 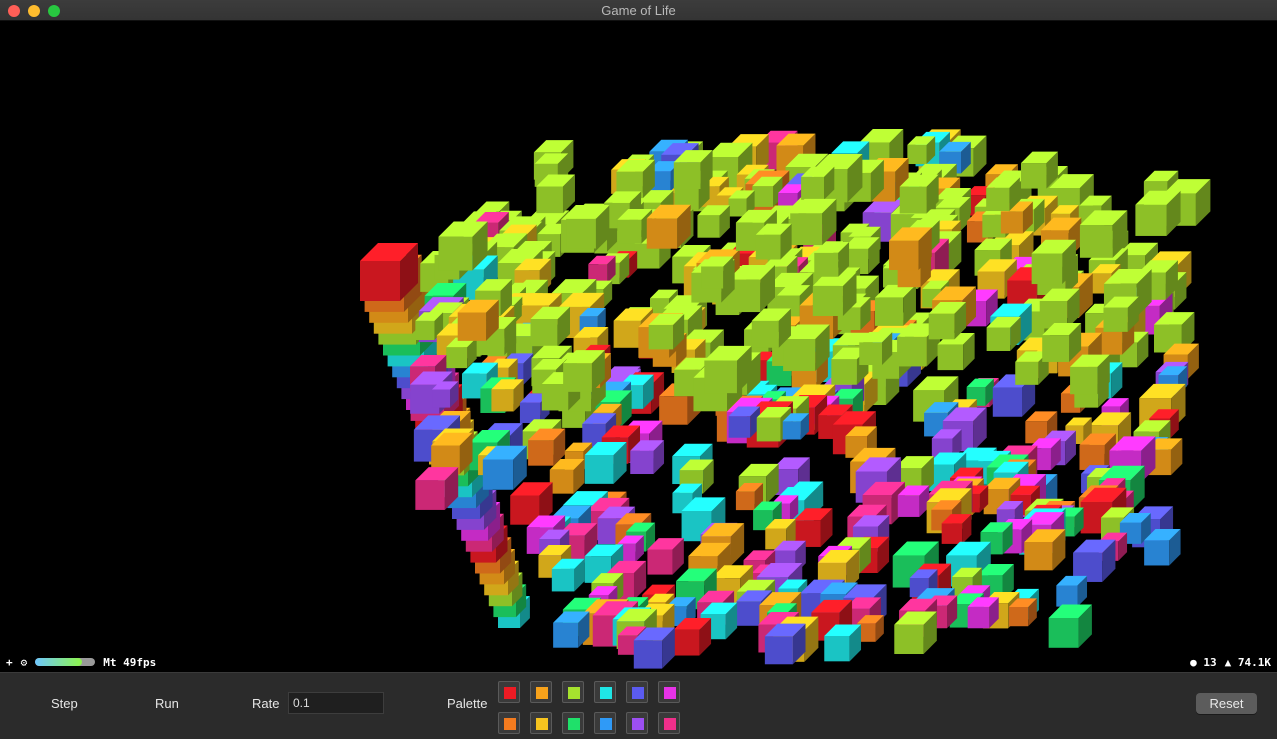 I want to click on reset-button: Reset, so click(x=1226, y=703).